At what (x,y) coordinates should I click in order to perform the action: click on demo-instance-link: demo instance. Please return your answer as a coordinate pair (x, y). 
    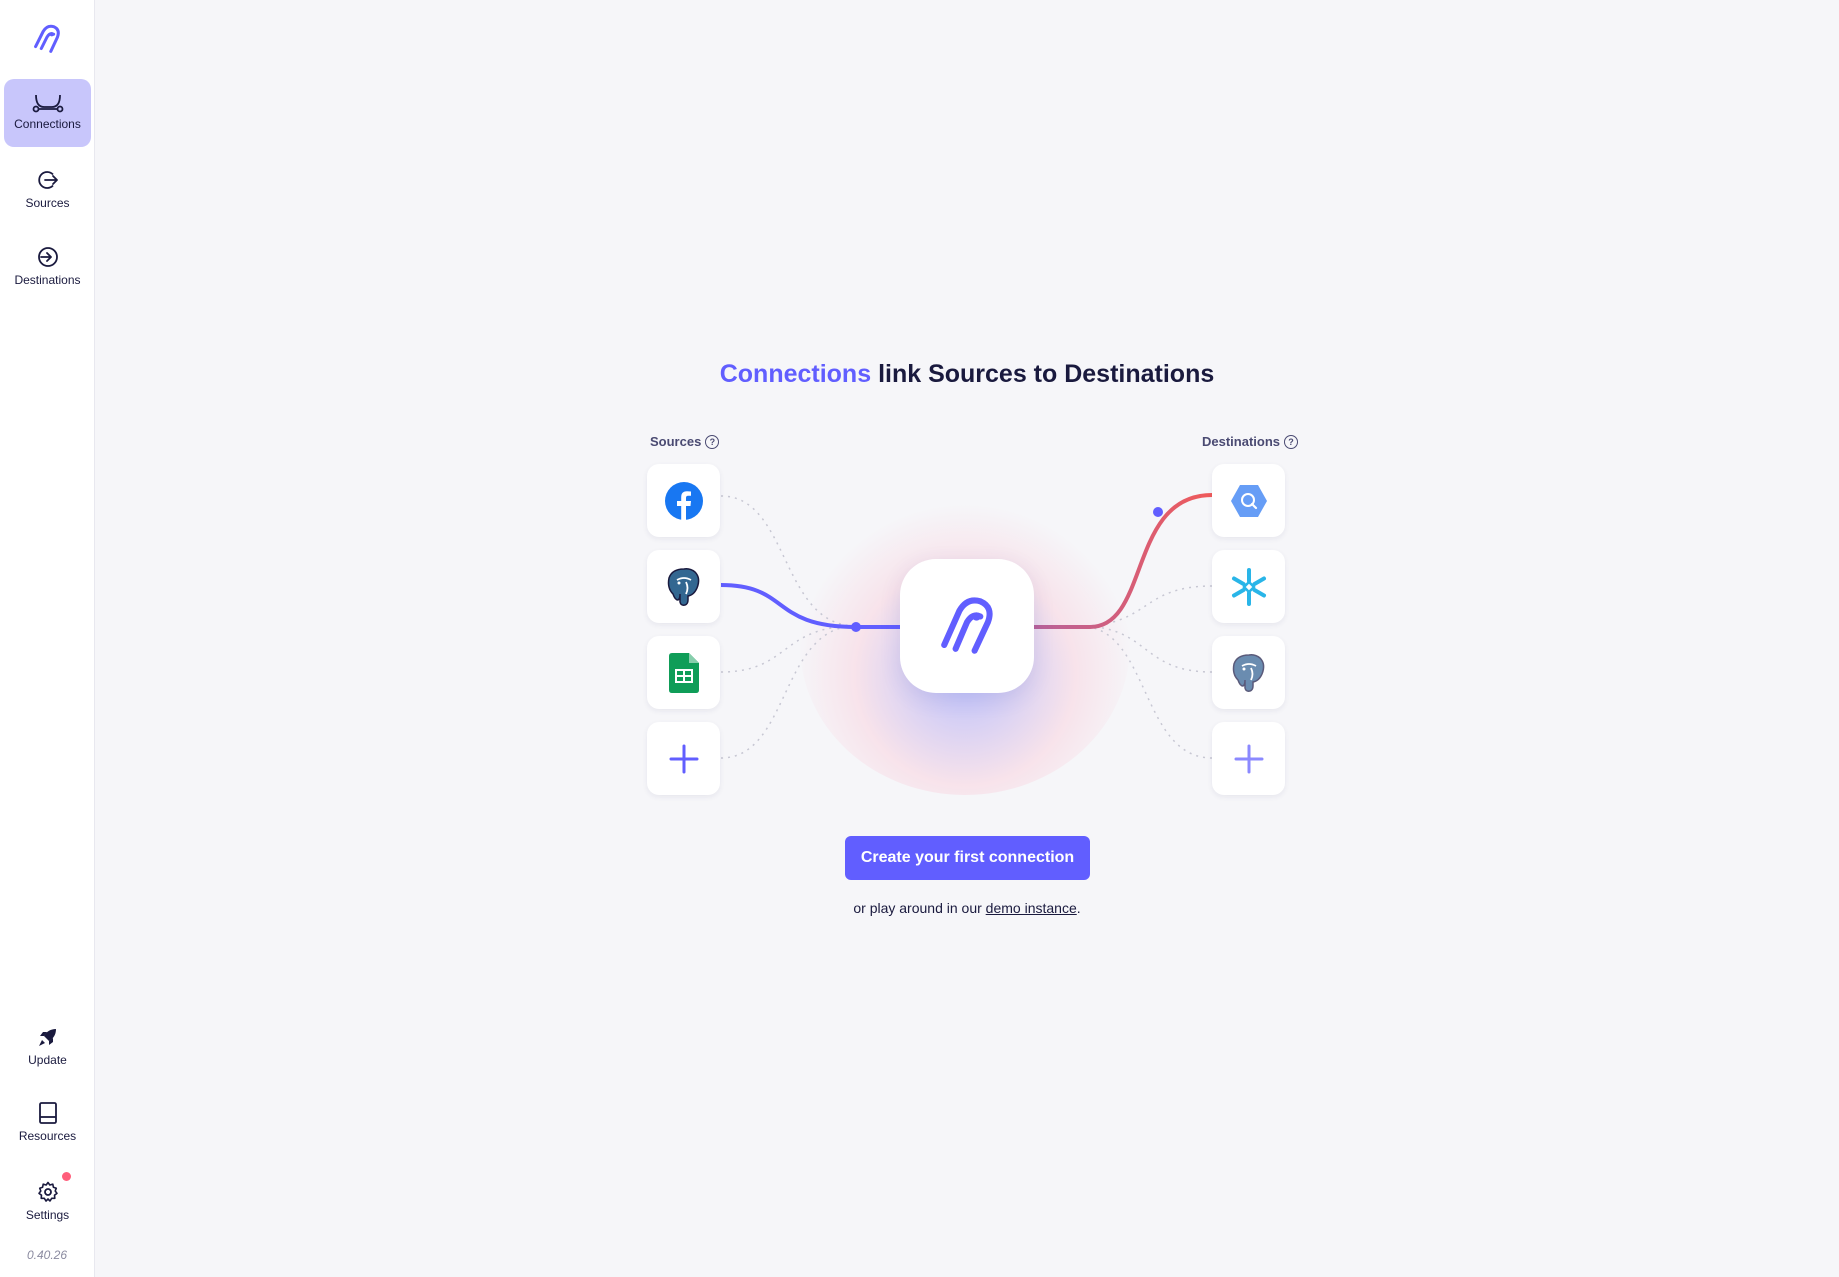
    Looking at the image, I should click on (1031, 908).